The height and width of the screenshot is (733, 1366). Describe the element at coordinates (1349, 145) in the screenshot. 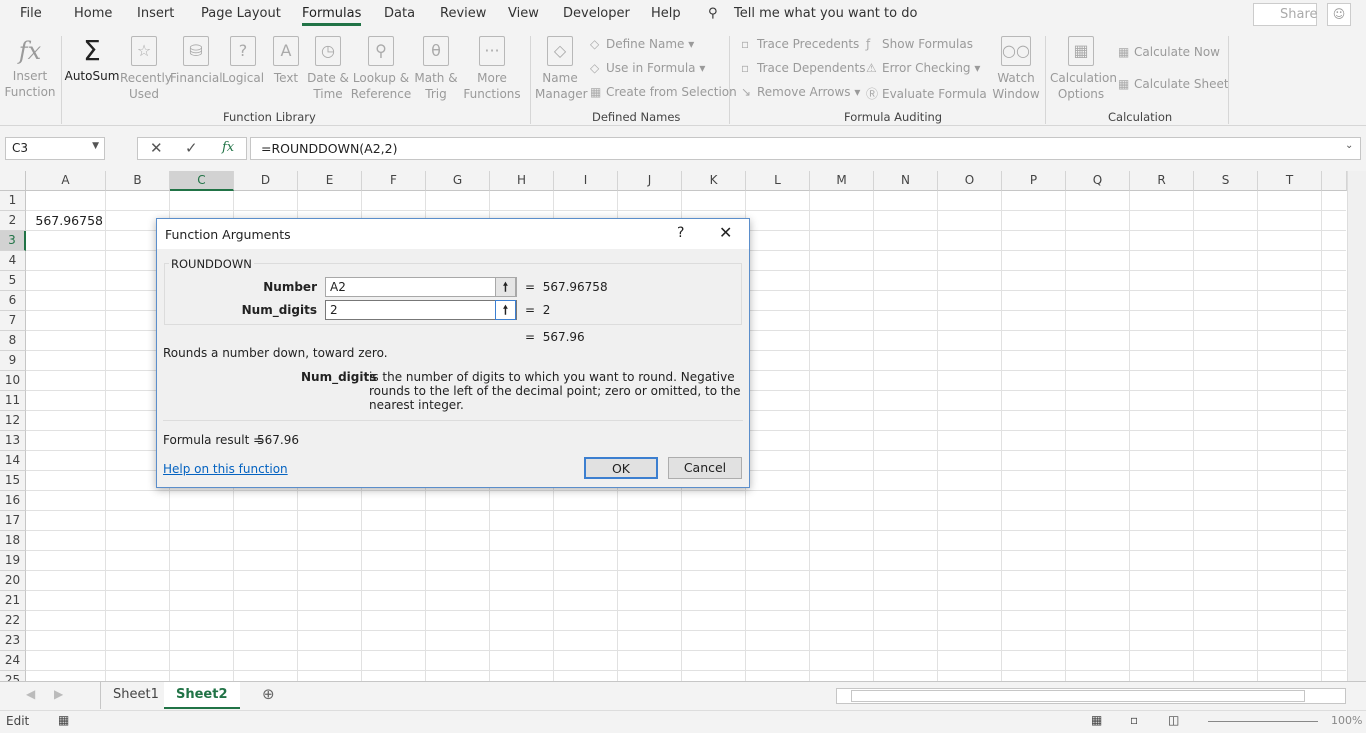

I see `expand-formula-icon: ⌄` at that location.